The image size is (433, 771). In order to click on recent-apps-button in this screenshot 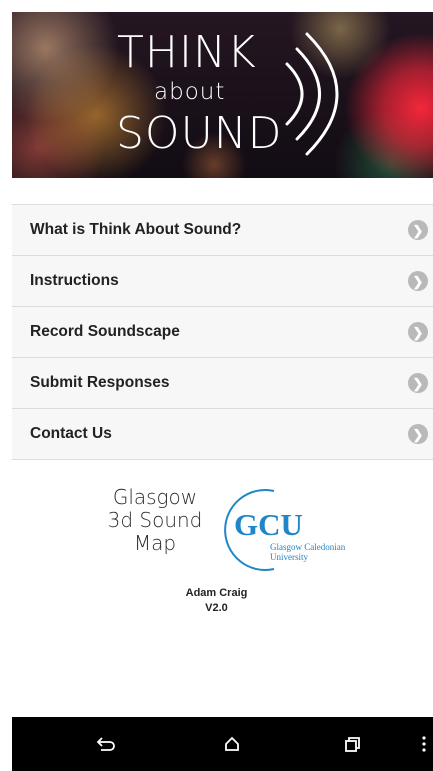, I will do `click(352, 744)`.